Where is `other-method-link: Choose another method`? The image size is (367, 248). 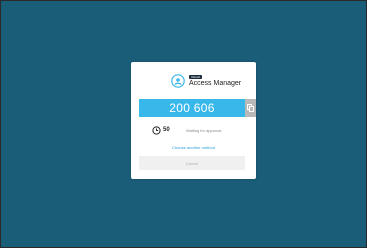 other-method-link: Choose another method is located at coordinates (193, 148).